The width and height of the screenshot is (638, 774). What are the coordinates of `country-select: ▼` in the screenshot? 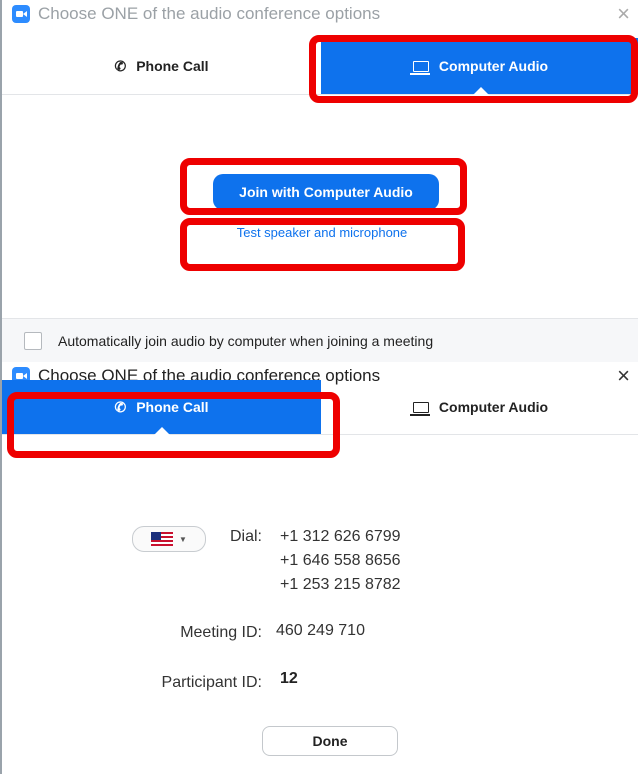 It's located at (169, 539).